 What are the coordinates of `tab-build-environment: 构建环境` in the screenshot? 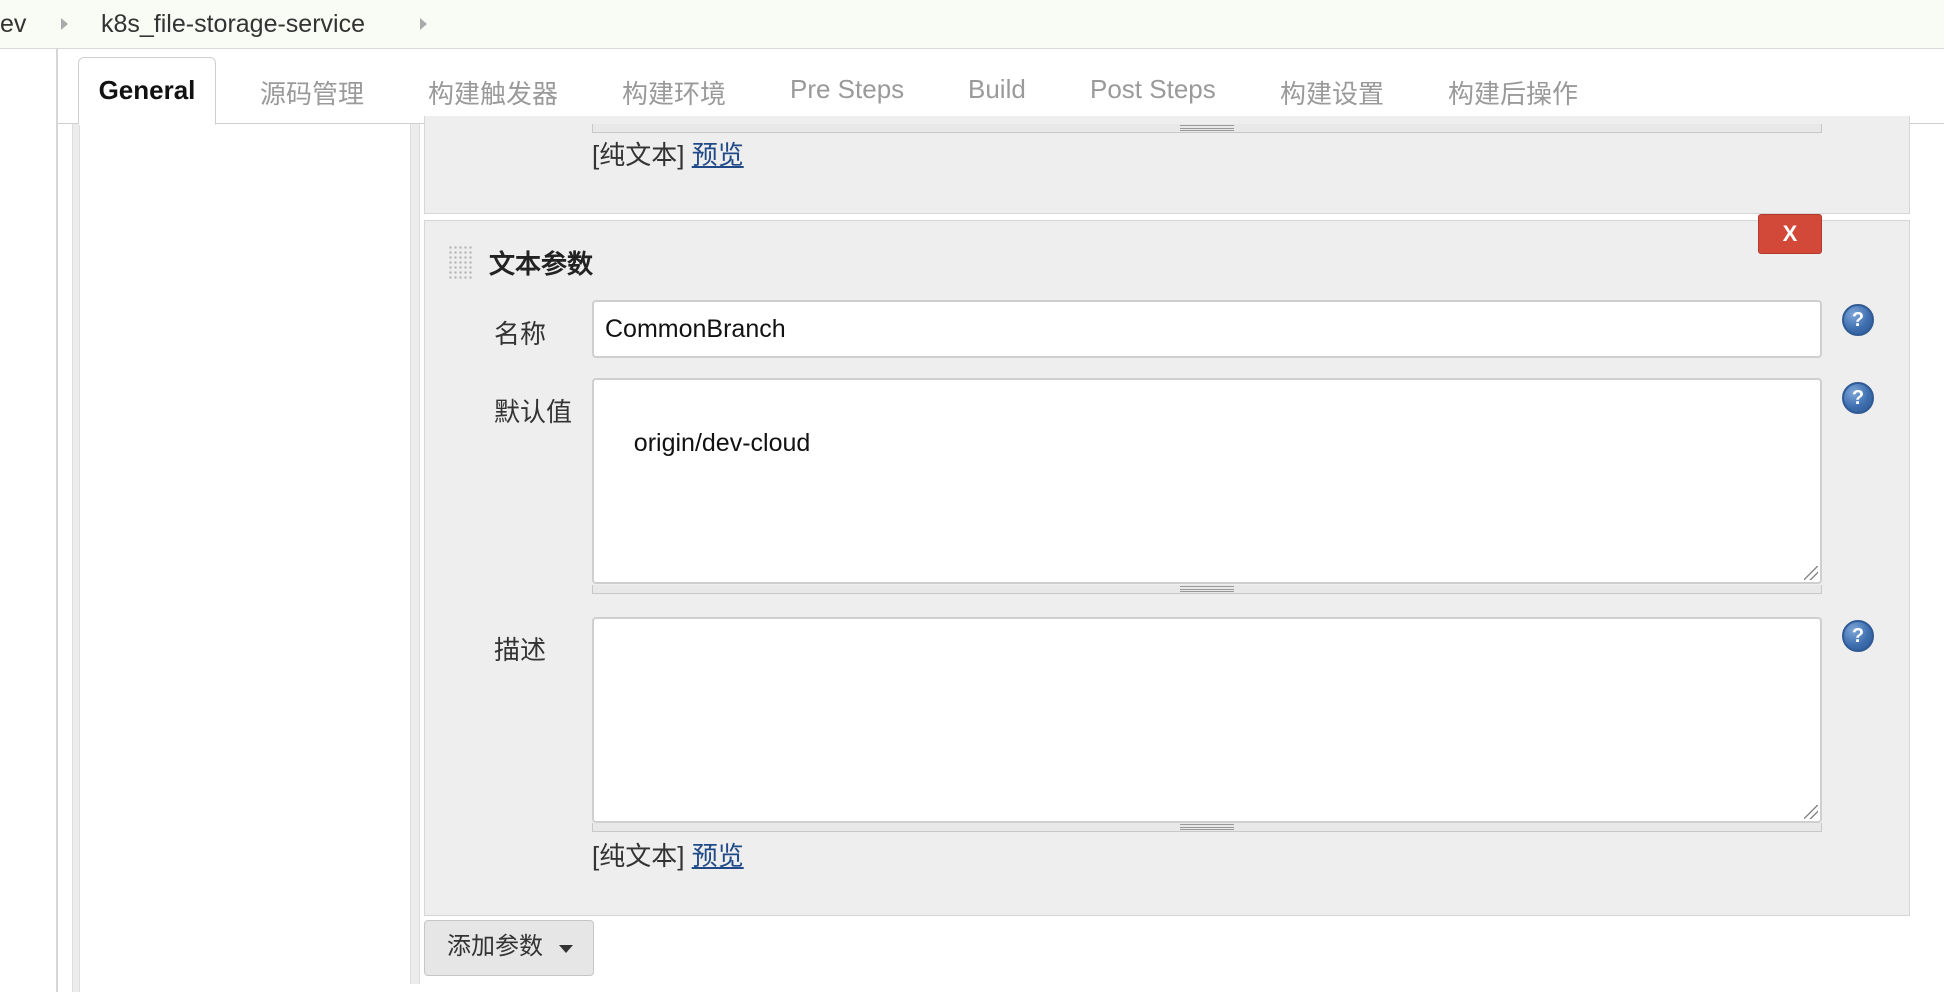 It's located at (674, 92).